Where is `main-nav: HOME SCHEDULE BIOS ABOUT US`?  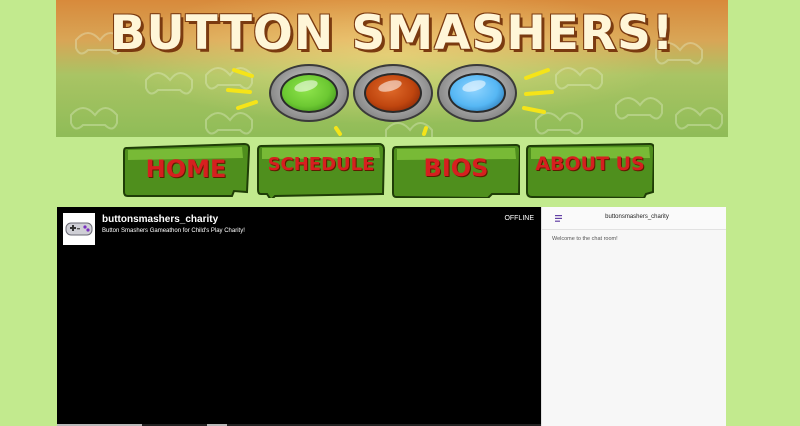
main-nav: HOME SCHEDULE BIOS ABOUT US is located at coordinates (392, 169).